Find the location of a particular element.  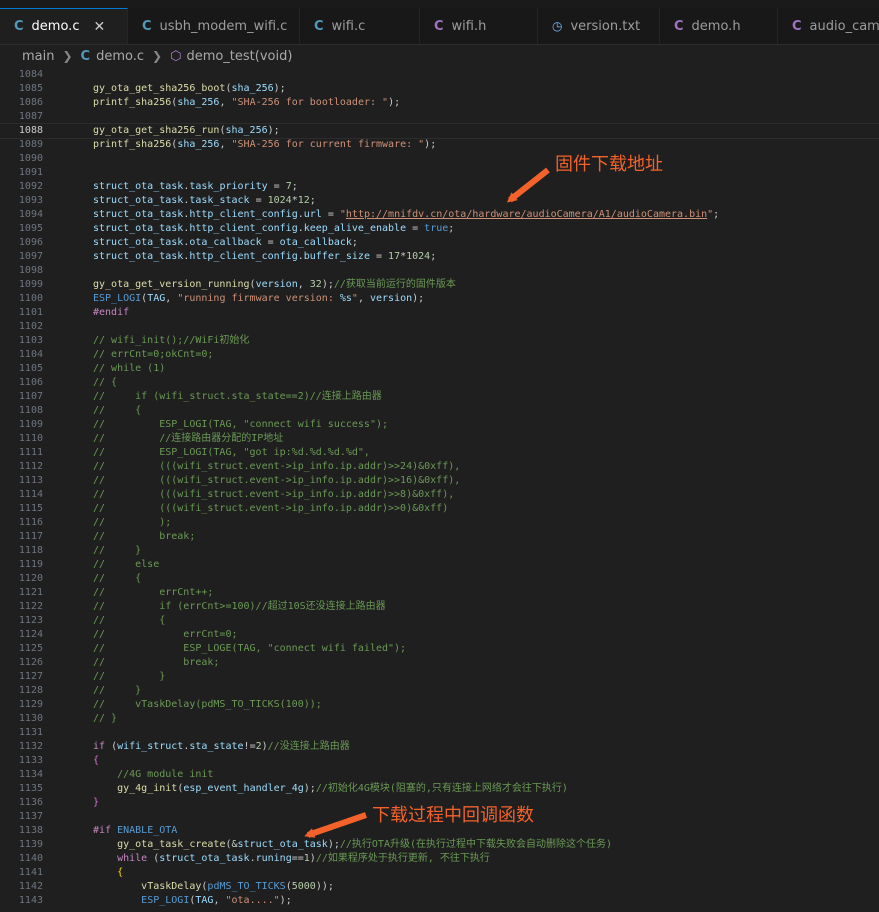

code-line: 1142 vTaskDelay(pdMS_TO_TICKS(5000)); is located at coordinates (439, 887).